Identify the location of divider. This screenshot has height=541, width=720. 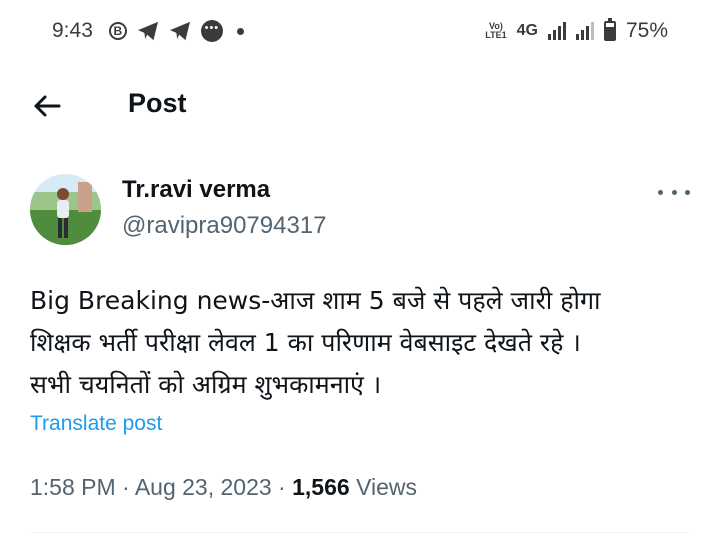
(360, 532).